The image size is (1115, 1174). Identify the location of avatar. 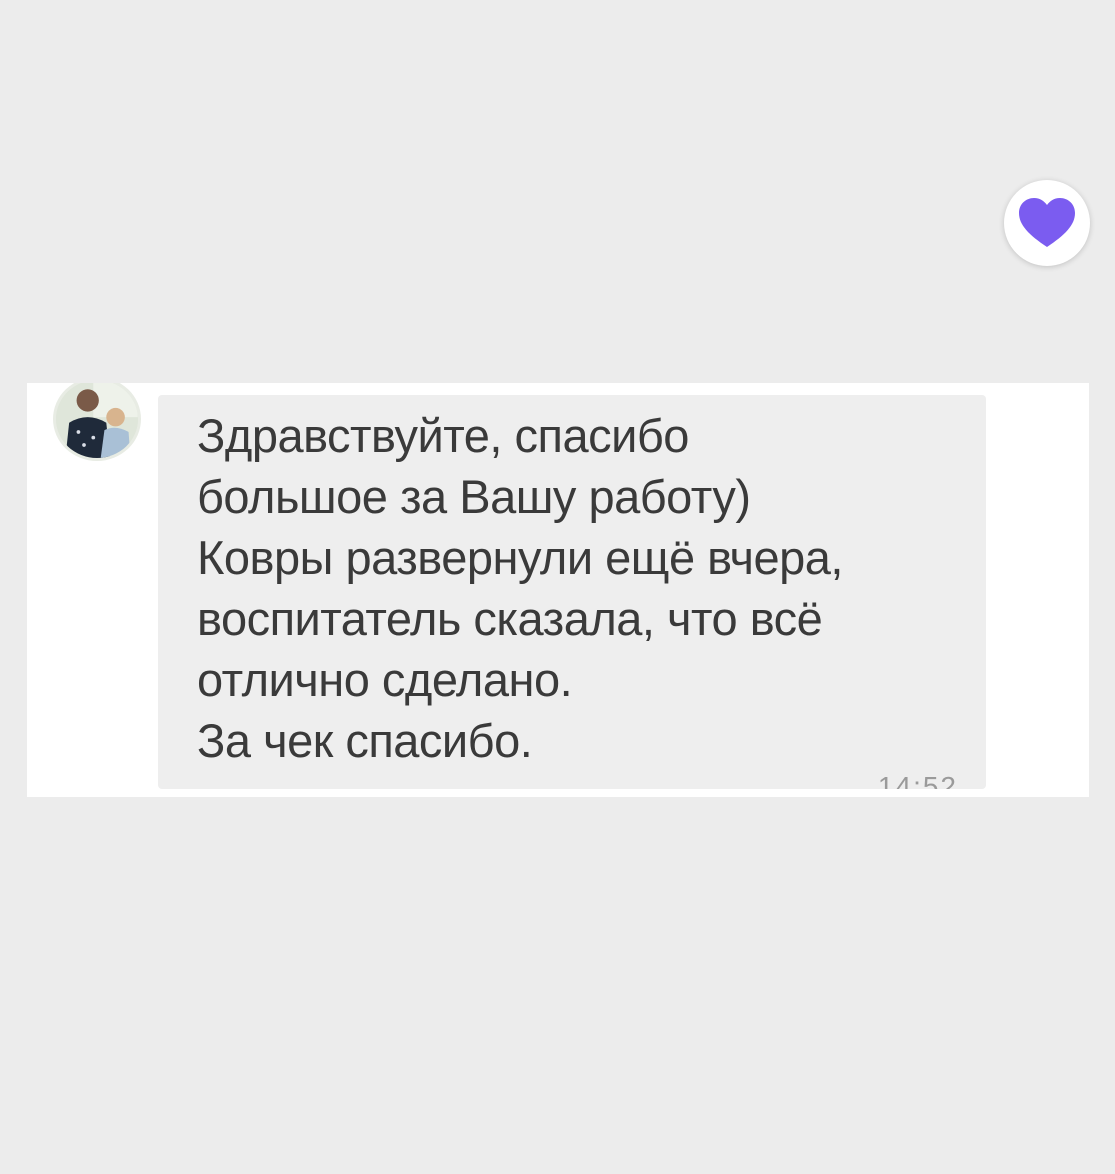
(97, 422).